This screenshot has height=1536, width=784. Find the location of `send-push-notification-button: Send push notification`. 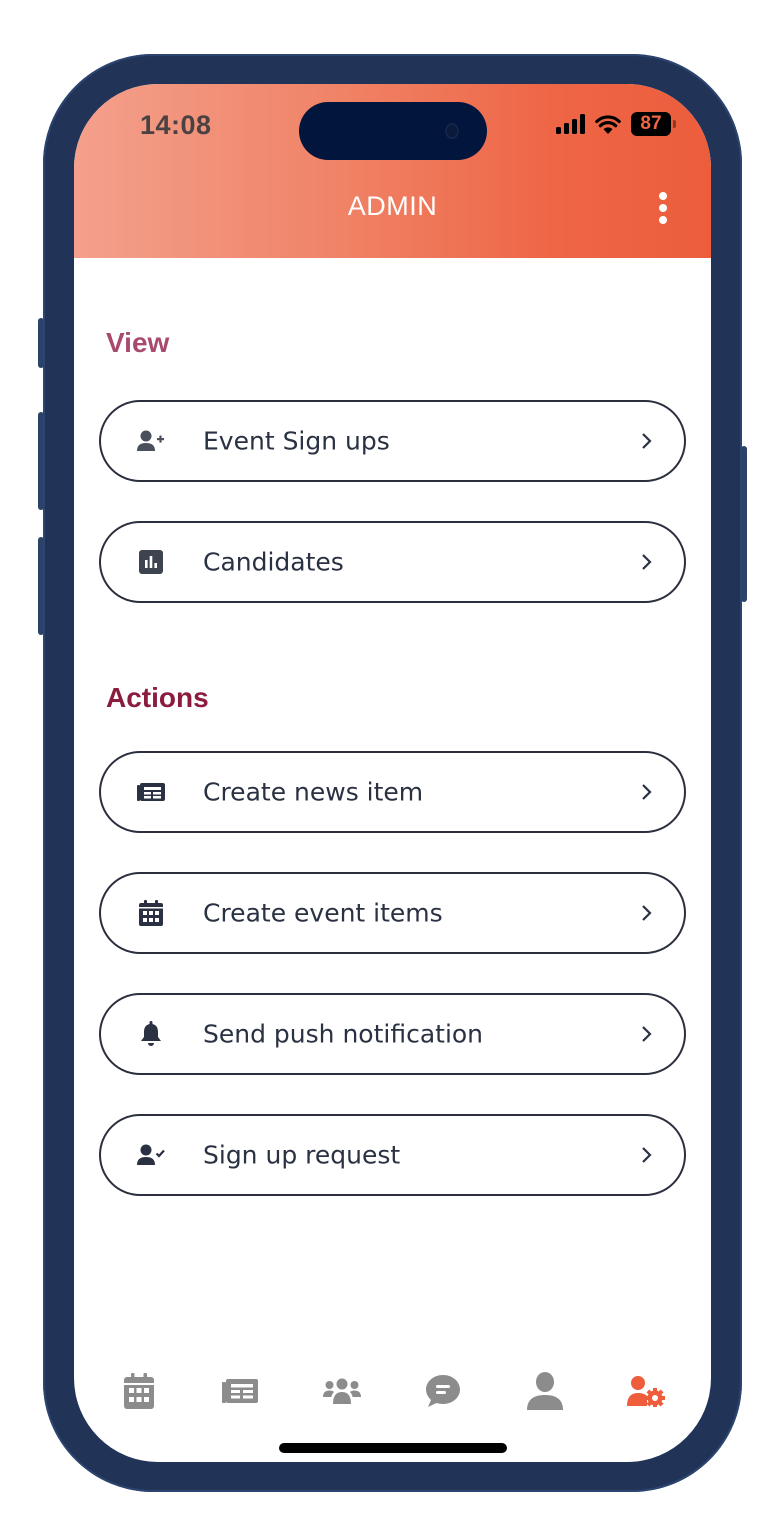

send-push-notification-button: Send push notification is located at coordinates (392, 1034).